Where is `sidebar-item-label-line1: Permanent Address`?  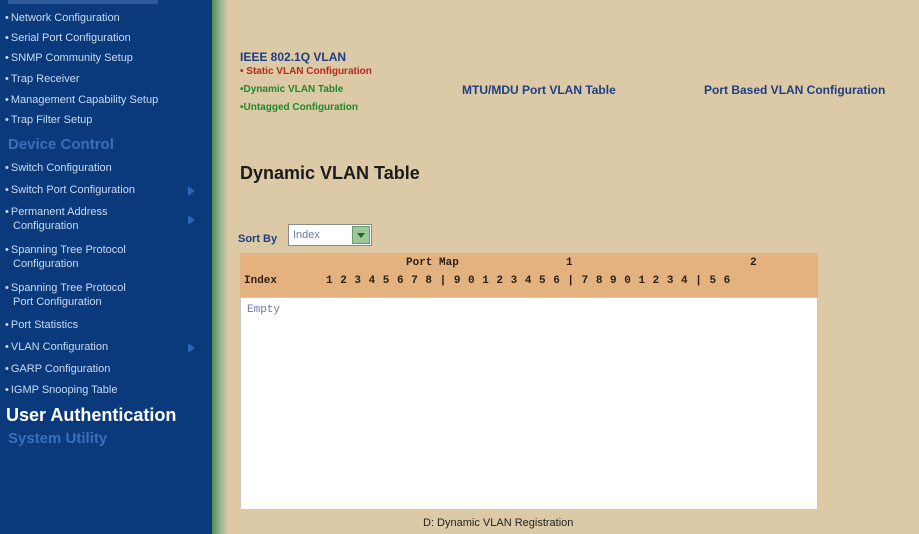 sidebar-item-label-line1: Permanent Address is located at coordinates (59, 212).